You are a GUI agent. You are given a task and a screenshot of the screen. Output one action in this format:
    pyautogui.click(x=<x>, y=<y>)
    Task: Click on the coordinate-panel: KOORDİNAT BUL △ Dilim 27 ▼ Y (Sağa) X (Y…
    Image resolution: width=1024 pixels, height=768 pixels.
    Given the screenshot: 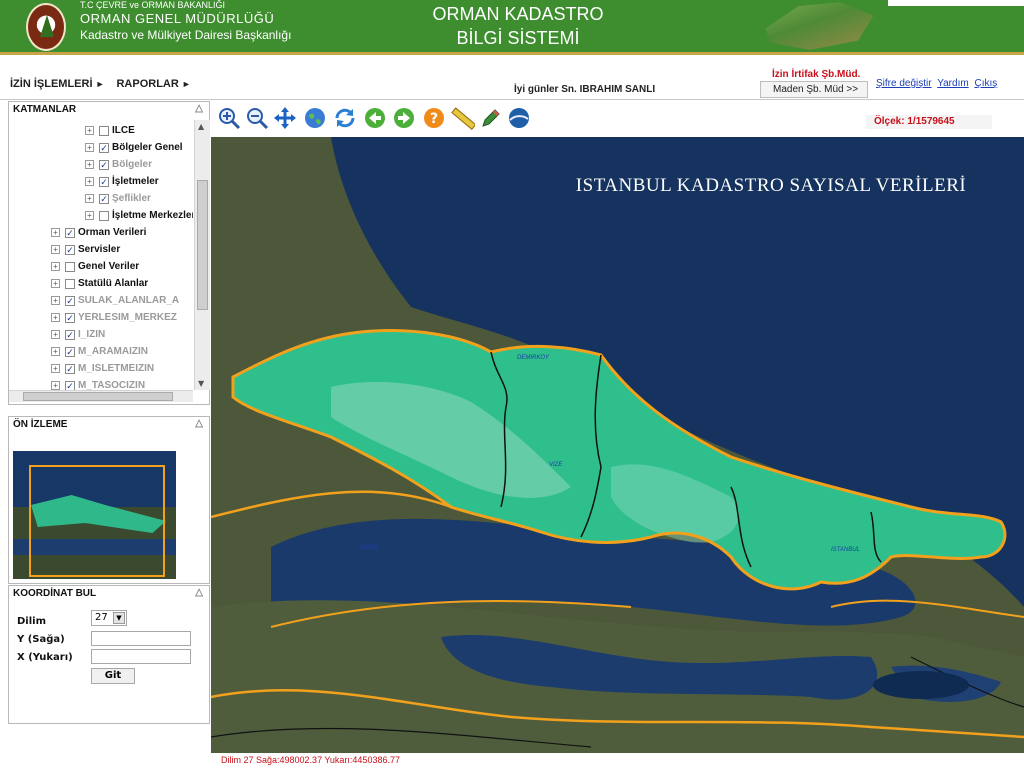 What is the action you would take?
    pyautogui.click(x=109, y=654)
    